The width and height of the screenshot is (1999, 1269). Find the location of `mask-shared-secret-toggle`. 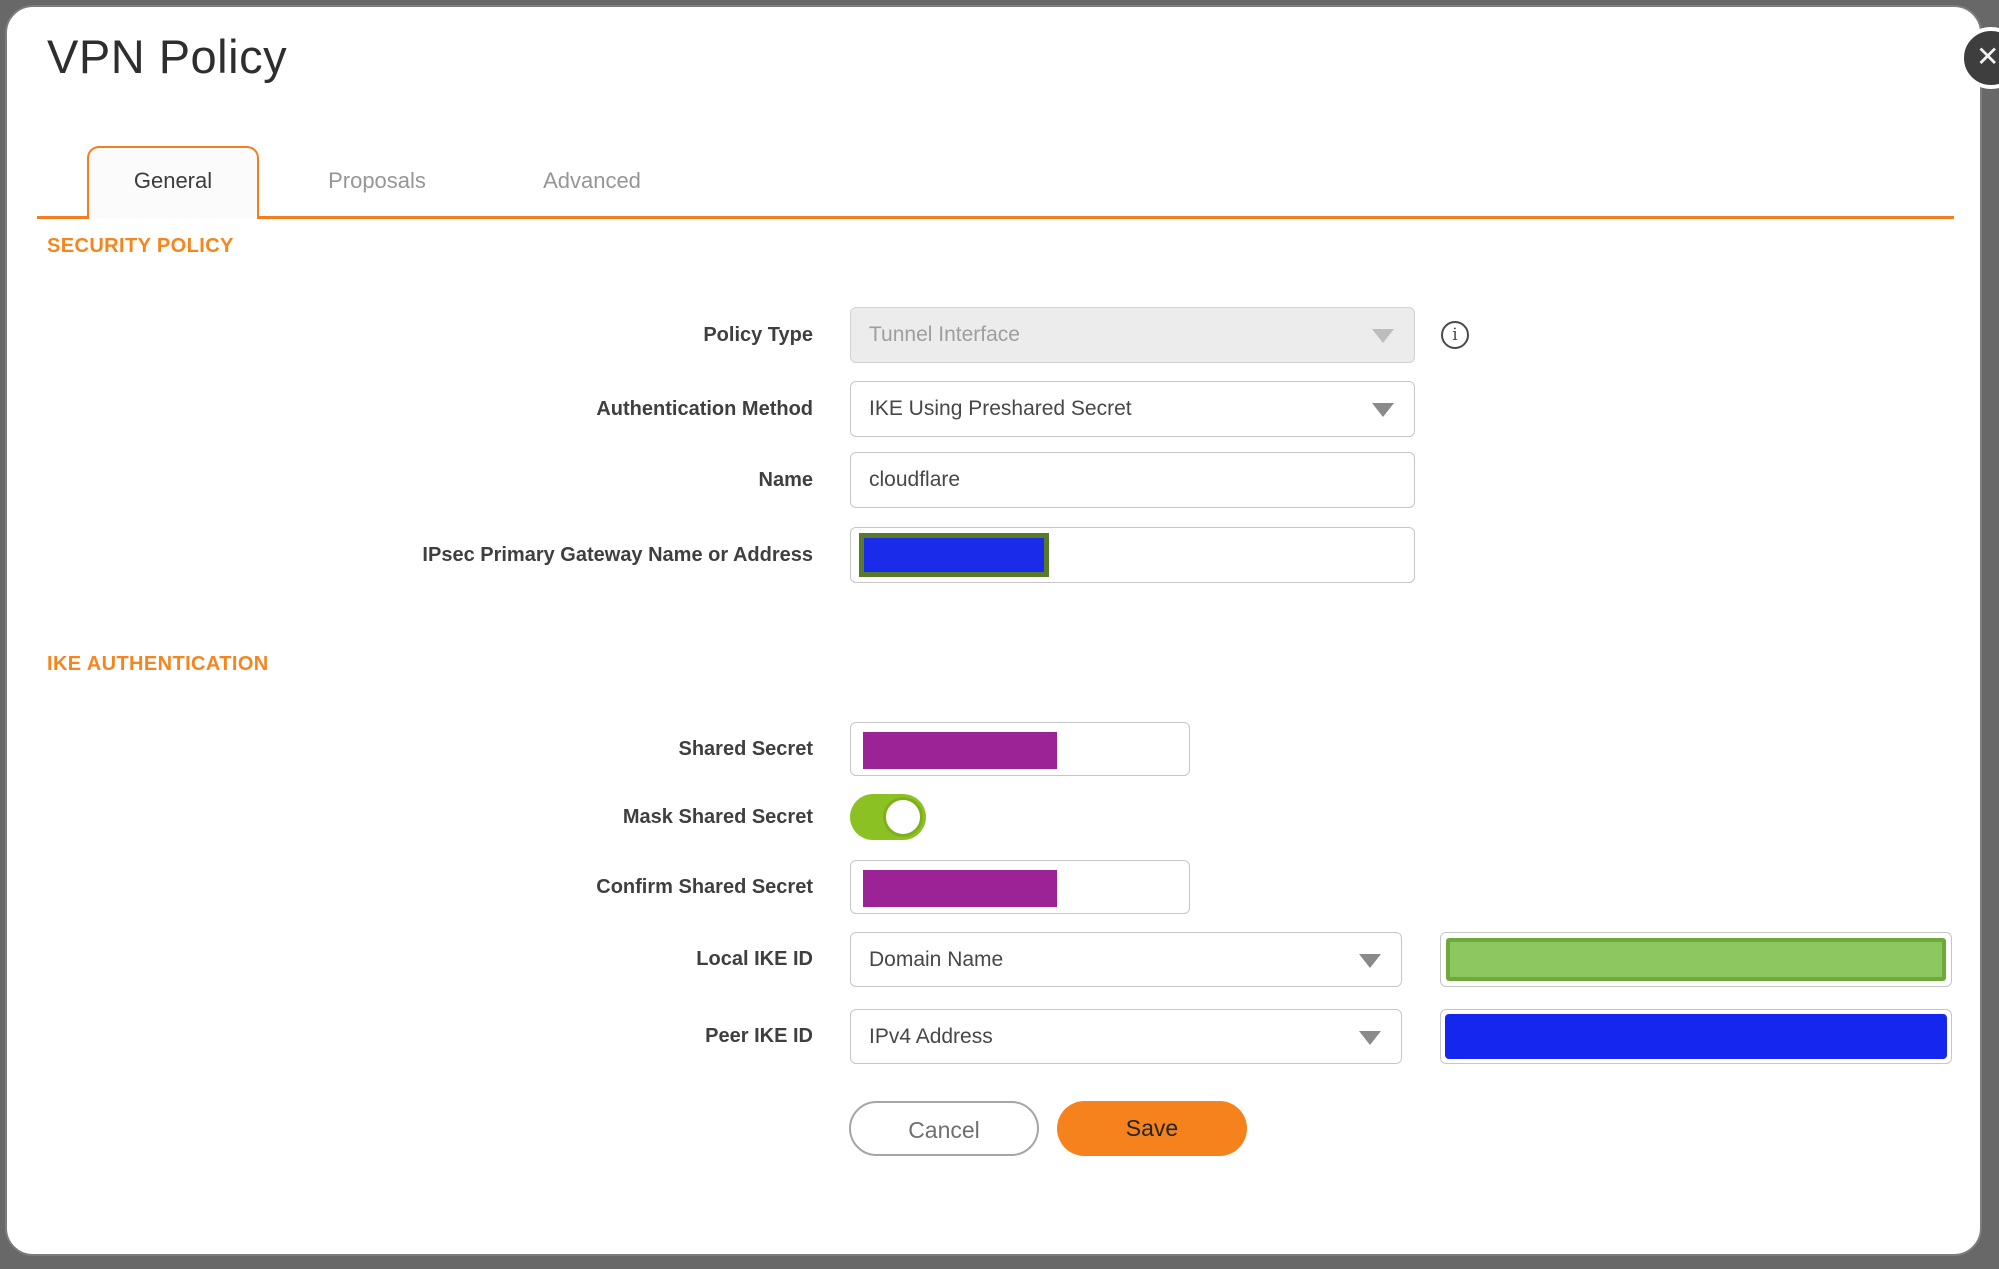

mask-shared-secret-toggle is located at coordinates (888, 817).